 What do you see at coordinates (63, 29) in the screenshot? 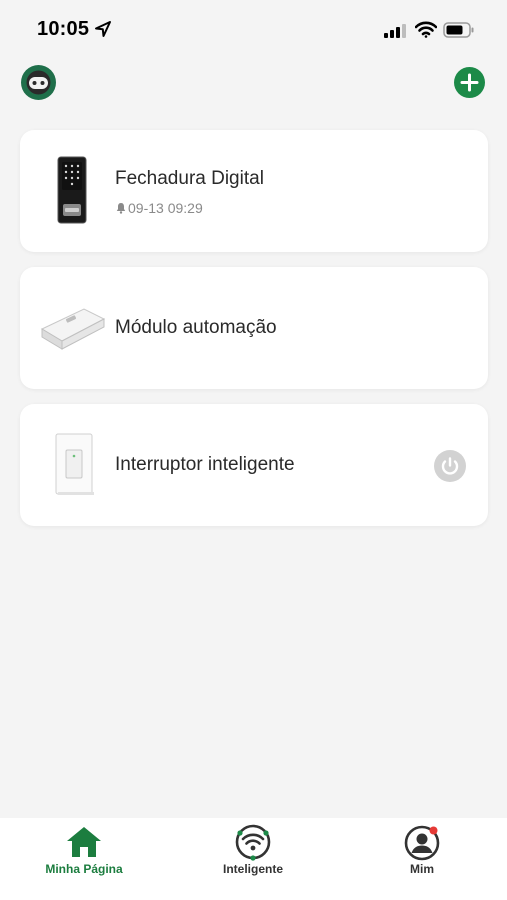
I see `status-time: 10:05` at bounding box center [63, 29].